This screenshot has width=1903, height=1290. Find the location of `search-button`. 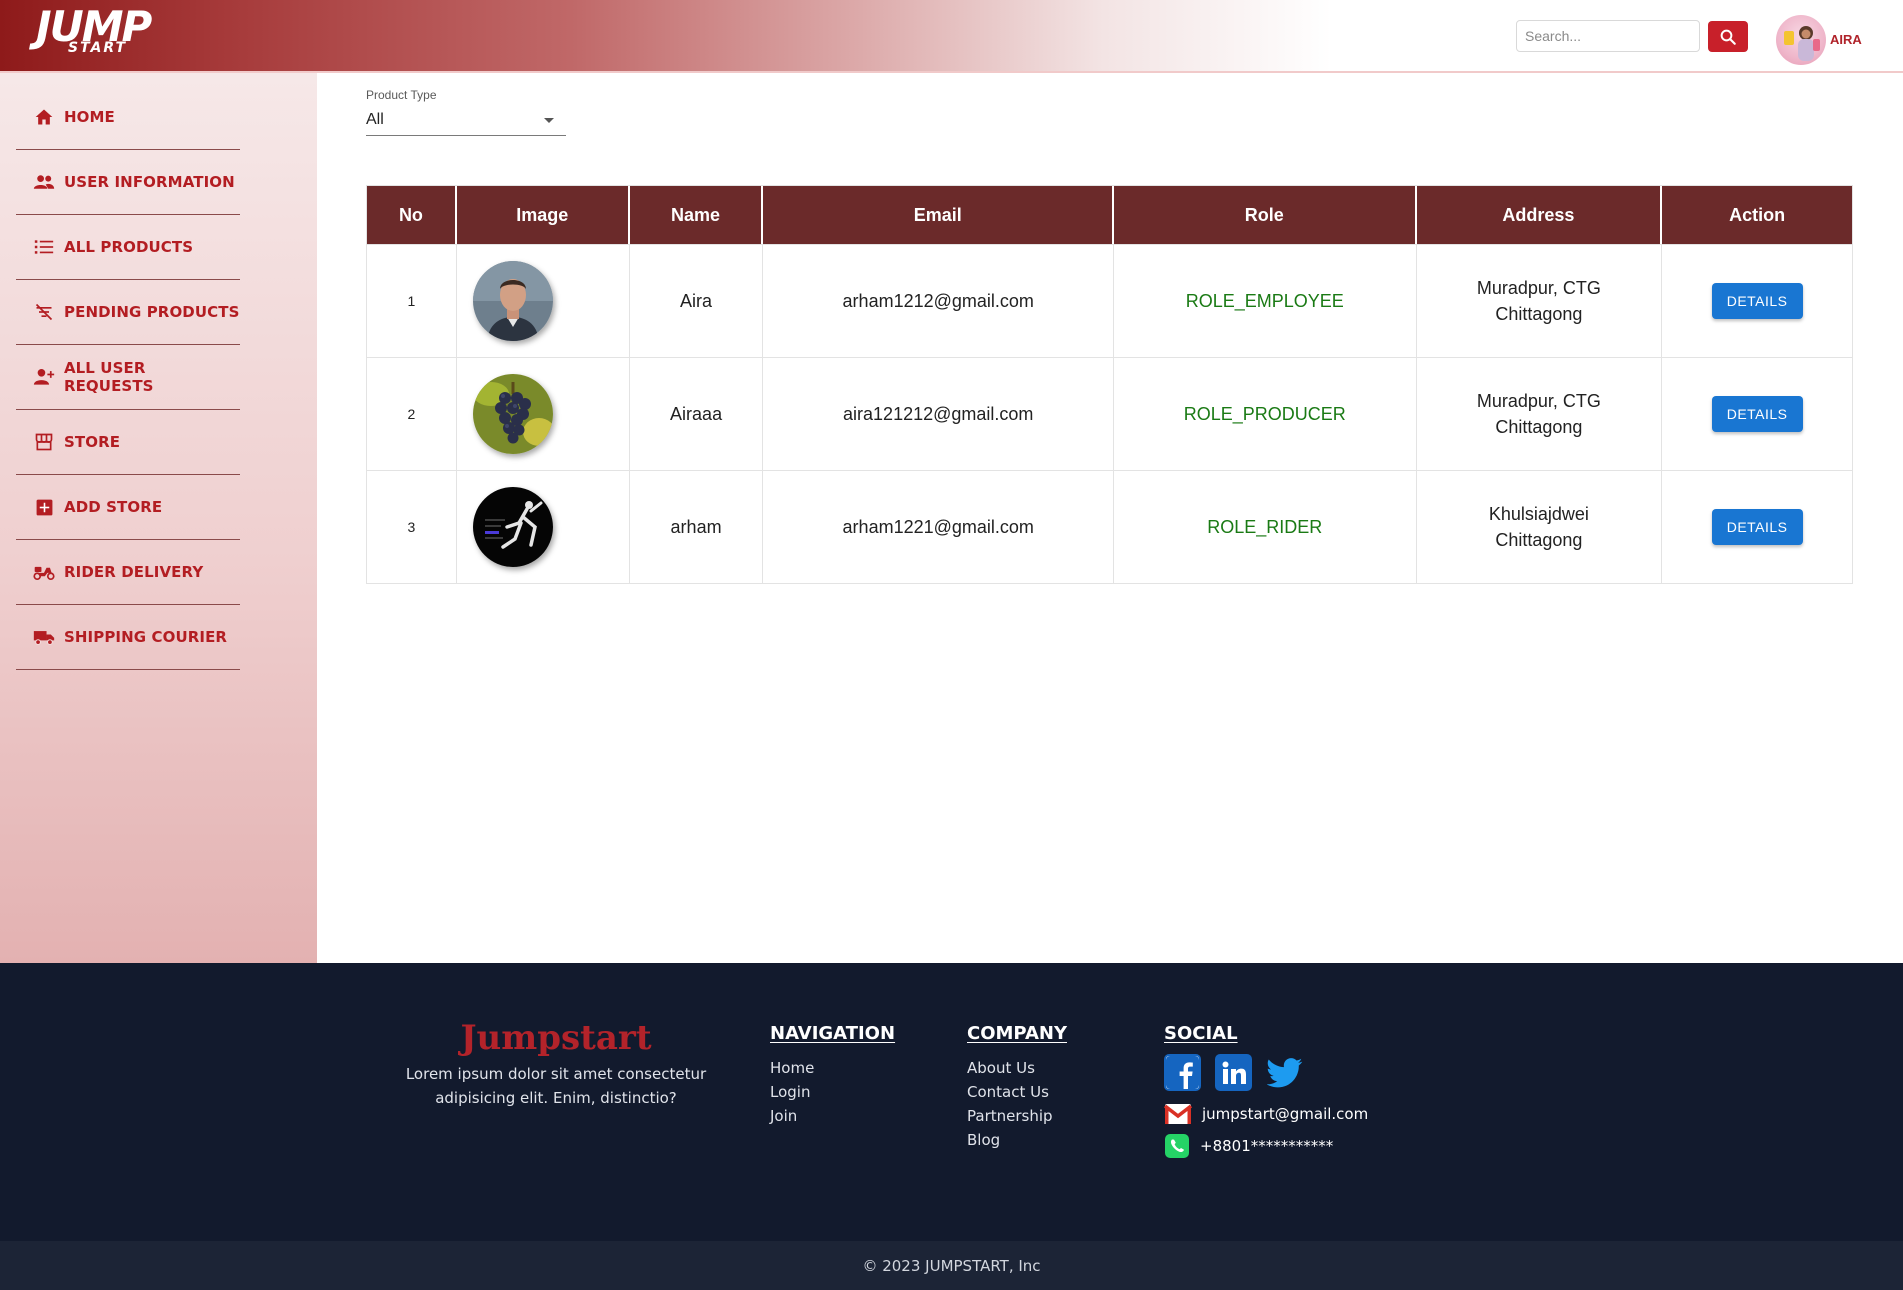

search-button is located at coordinates (1728, 36).